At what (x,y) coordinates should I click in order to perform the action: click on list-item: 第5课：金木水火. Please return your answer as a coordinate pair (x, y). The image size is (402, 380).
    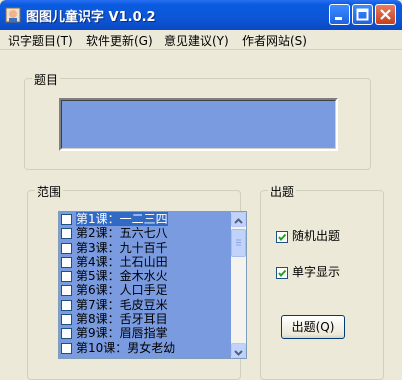
    Looking at the image, I should click on (145, 276).